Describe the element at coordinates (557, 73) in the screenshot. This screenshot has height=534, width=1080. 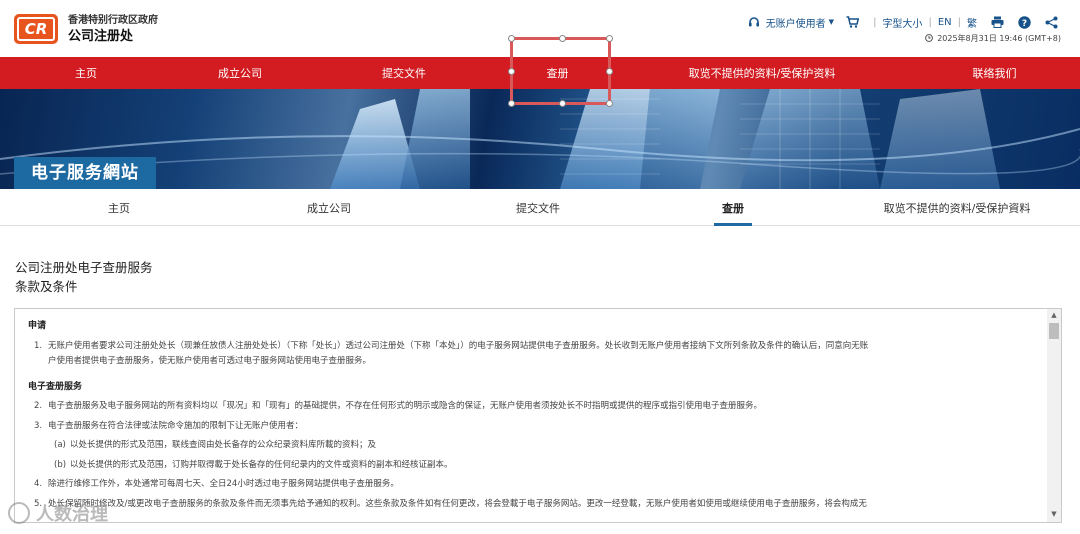
I see `nav-item-search: 查册` at that location.